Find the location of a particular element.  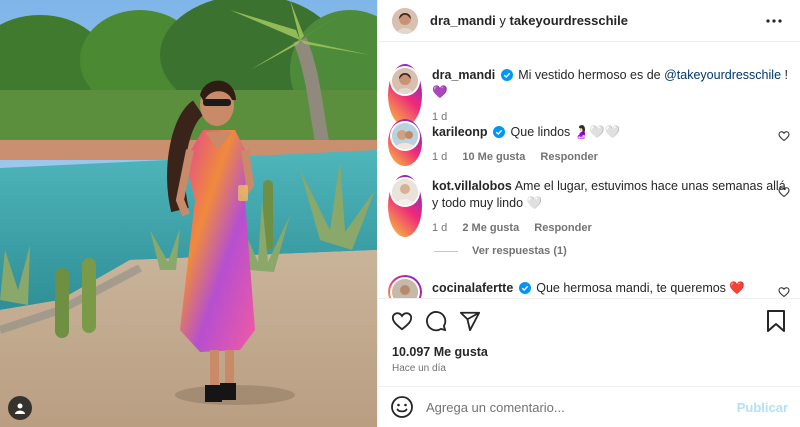

likes-count: 10.097 Me gusta is located at coordinates (440, 352).